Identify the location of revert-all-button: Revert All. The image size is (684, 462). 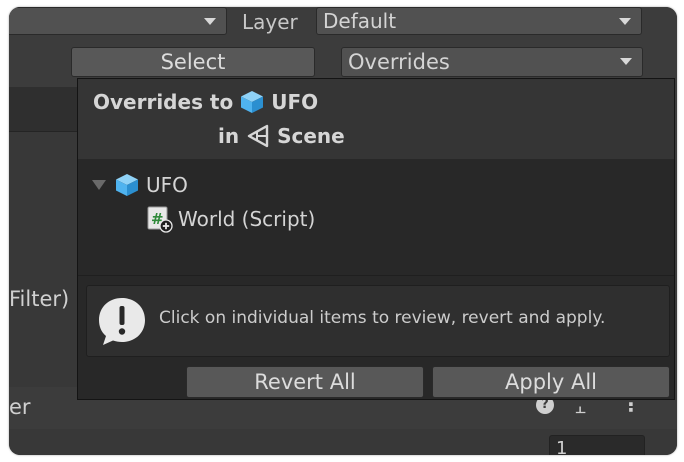
(305, 382).